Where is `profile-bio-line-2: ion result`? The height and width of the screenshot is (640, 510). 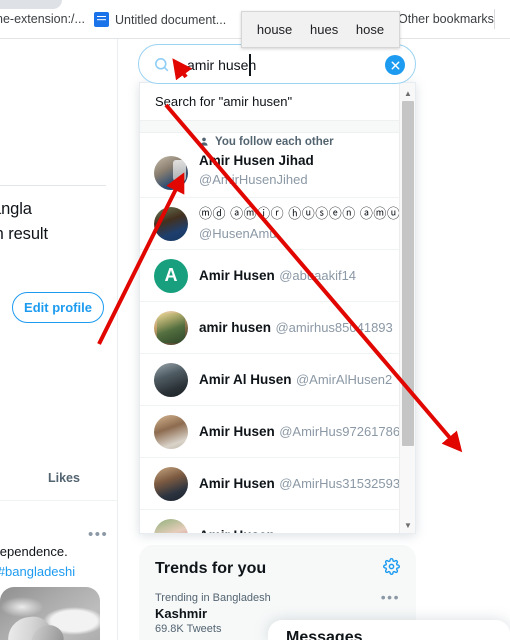
profile-bio-line-2: ion result is located at coordinates (24, 234).